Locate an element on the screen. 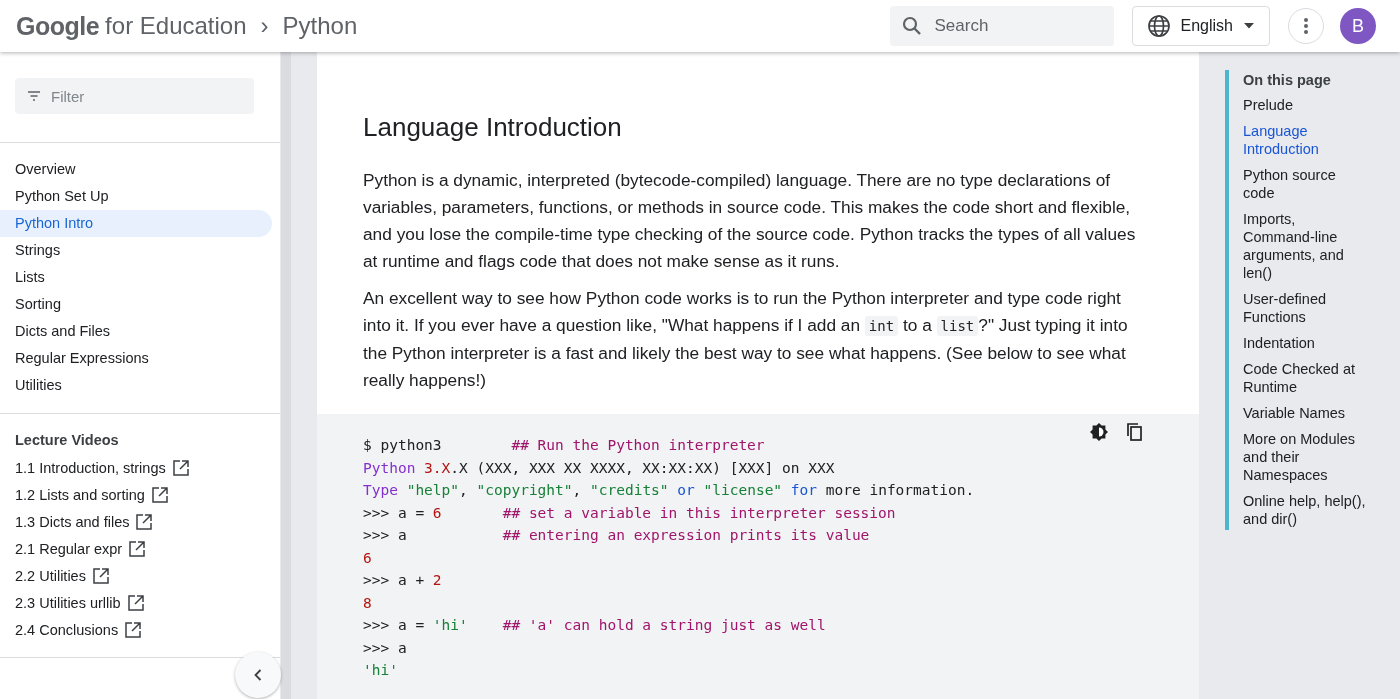 The image size is (1400, 699). video-link: 2.3 Utilities urllib is located at coordinates (68, 602).